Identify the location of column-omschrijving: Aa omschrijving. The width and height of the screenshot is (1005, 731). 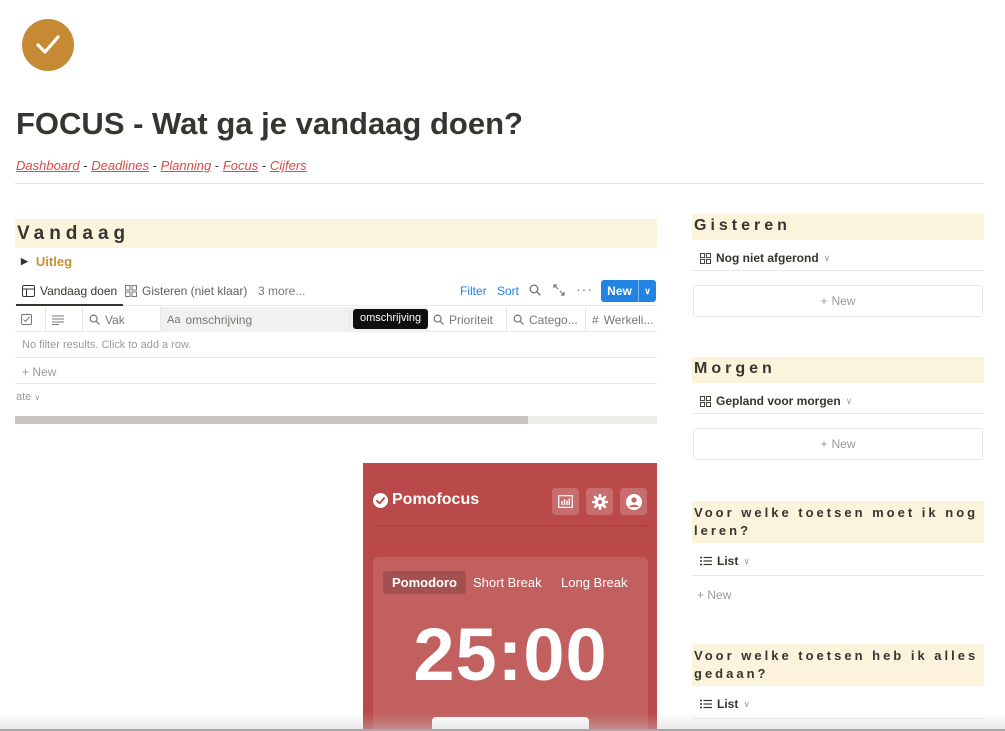
(255, 319).